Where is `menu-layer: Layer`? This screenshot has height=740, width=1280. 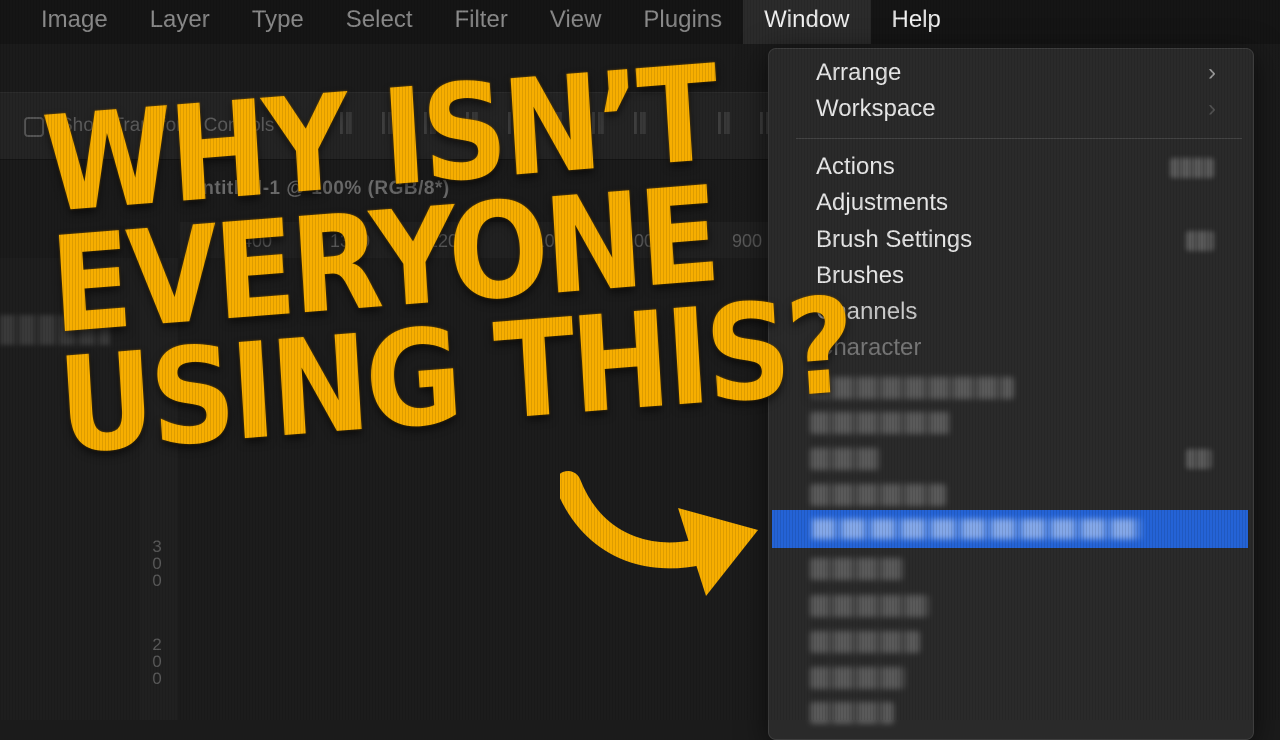
menu-layer: Layer is located at coordinates (180, 22).